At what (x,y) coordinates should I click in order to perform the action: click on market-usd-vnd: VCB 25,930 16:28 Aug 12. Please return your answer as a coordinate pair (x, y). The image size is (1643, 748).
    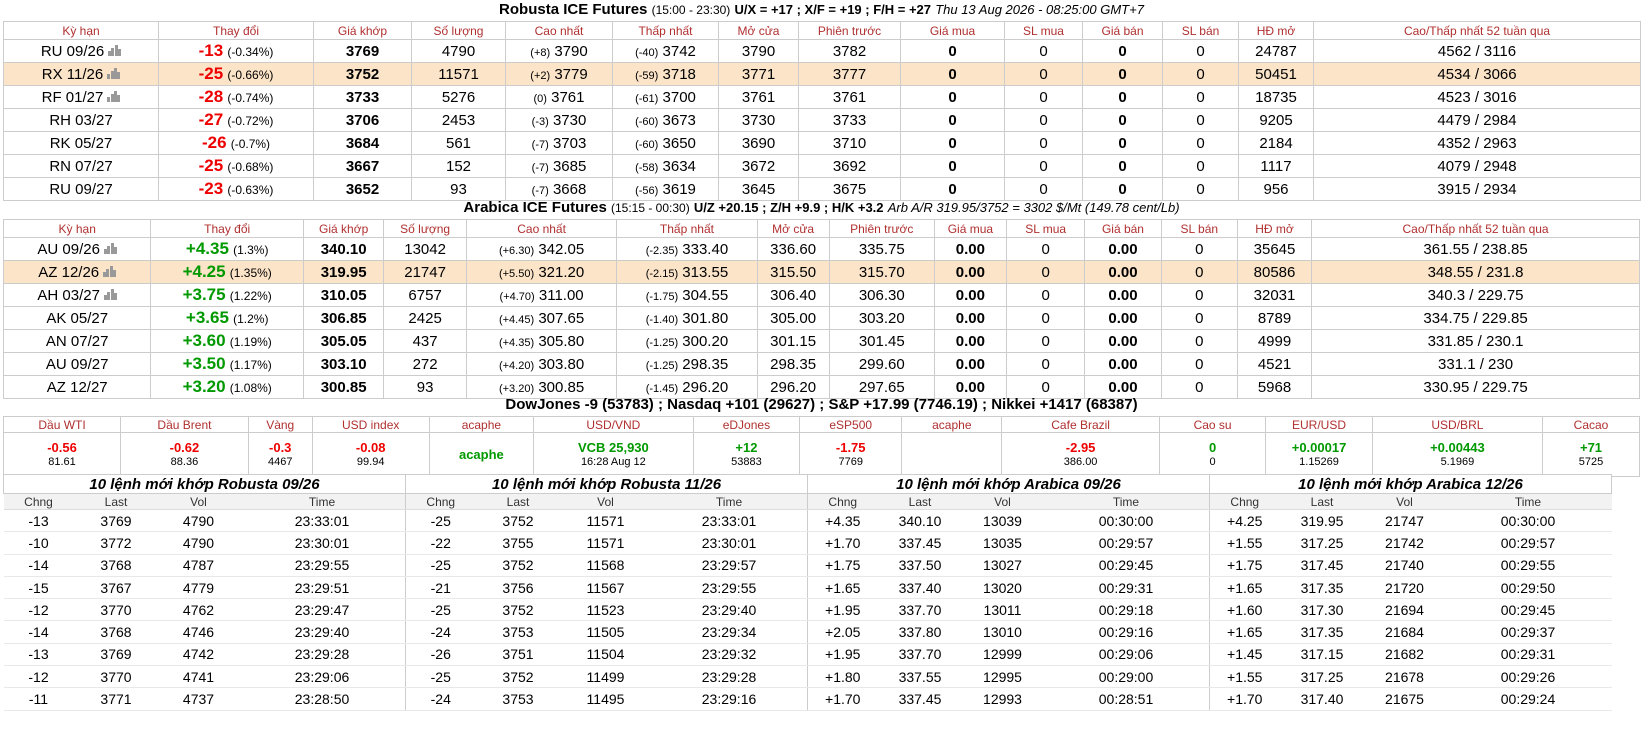
    Looking at the image, I should click on (613, 454).